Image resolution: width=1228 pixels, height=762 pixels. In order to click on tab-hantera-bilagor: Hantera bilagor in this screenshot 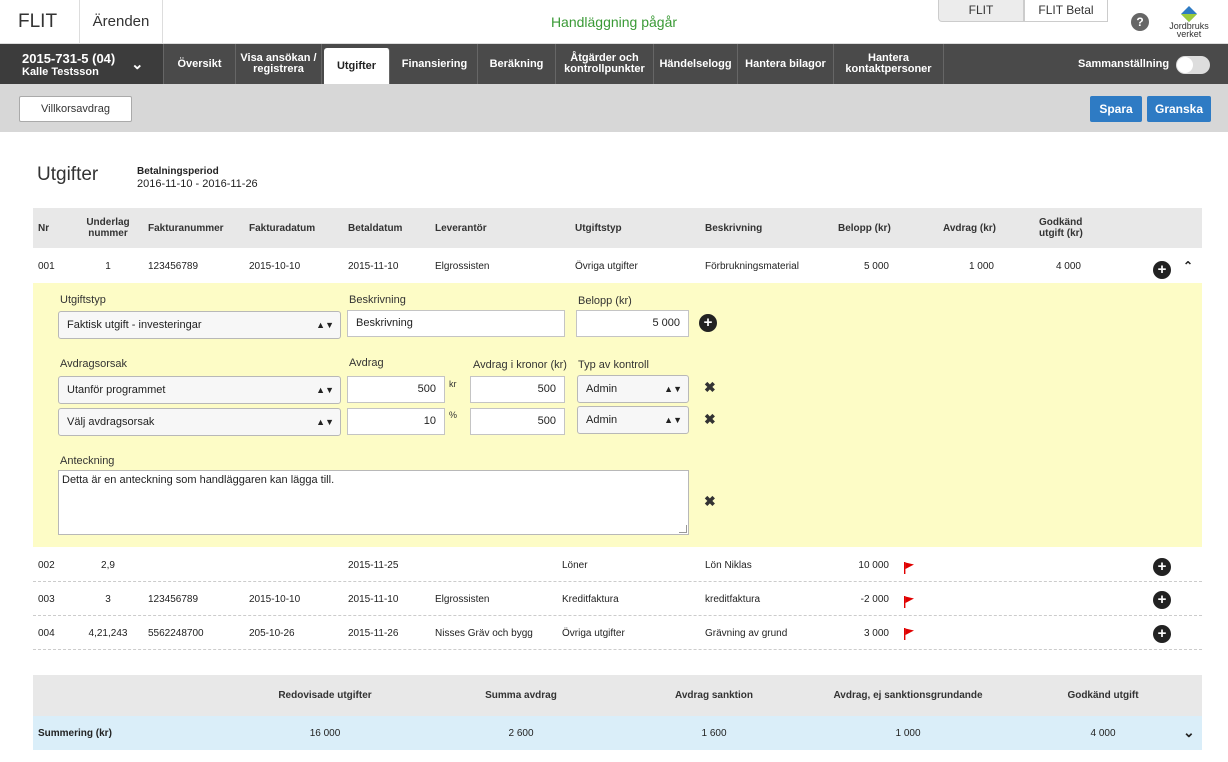, I will do `click(786, 64)`.